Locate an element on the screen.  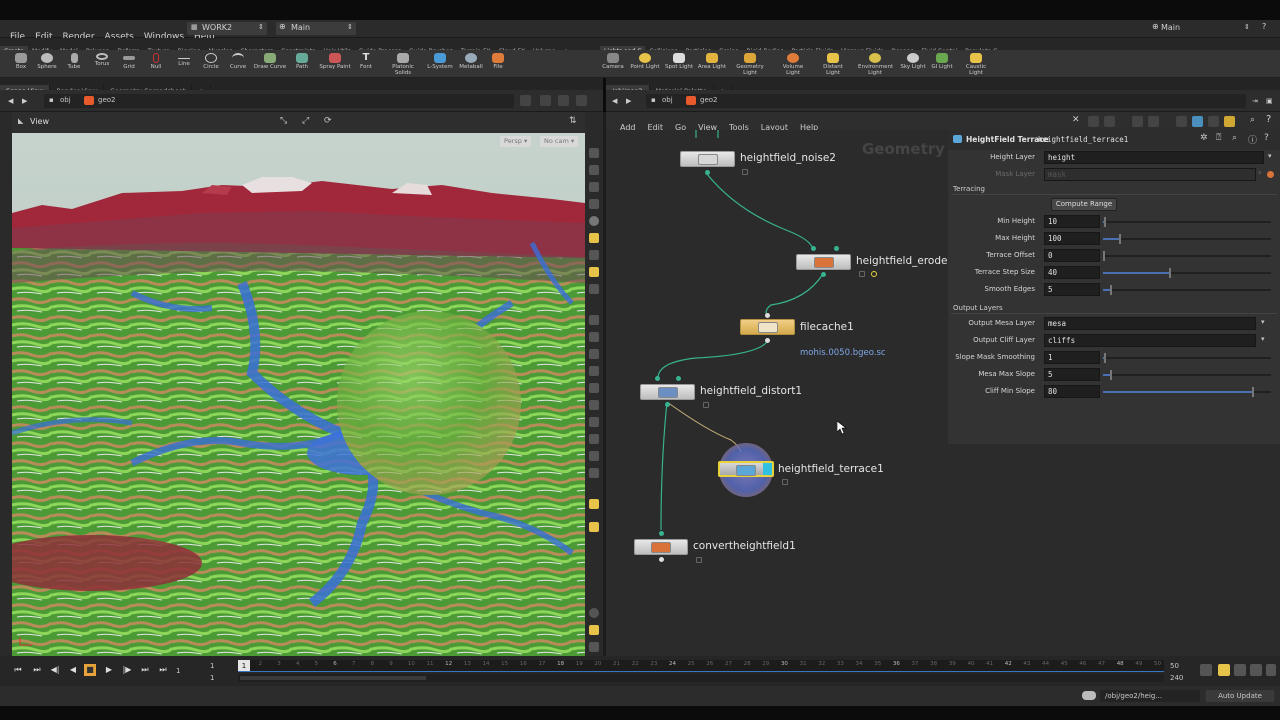
shelf-tool-point-light: Point Light is located at coordinates (645, 64).